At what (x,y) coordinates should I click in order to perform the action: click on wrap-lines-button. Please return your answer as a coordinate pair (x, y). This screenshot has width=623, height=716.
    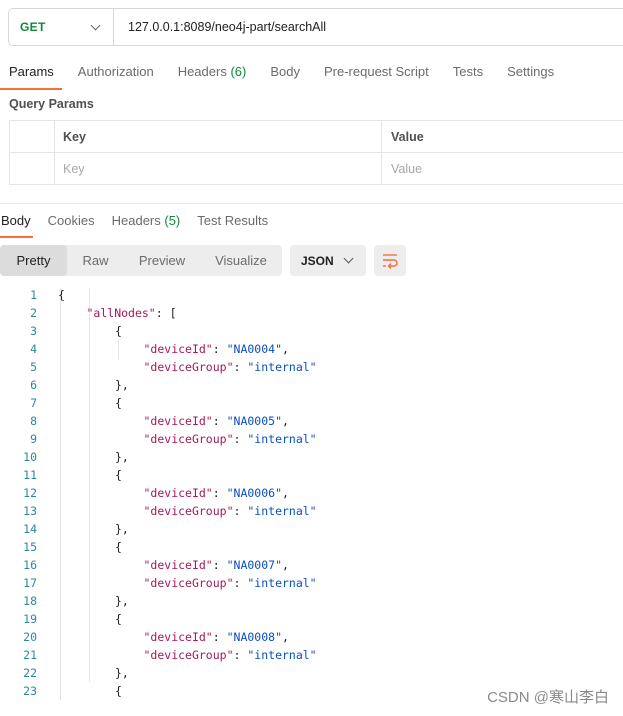
    Looking at the image, I should click on (390, 260).